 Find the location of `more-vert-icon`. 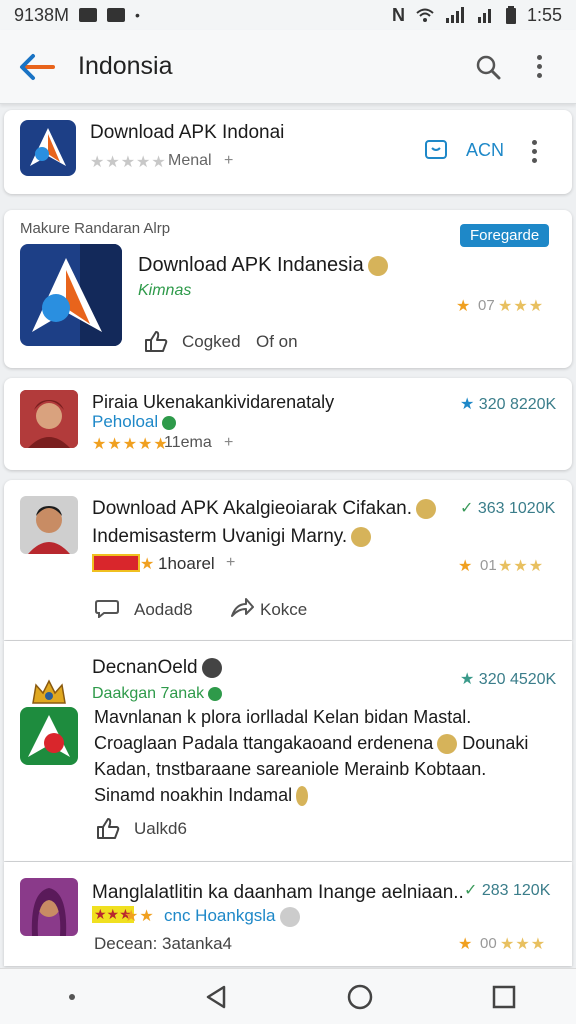

more-vert-icon is located at coordinates (540, 66).